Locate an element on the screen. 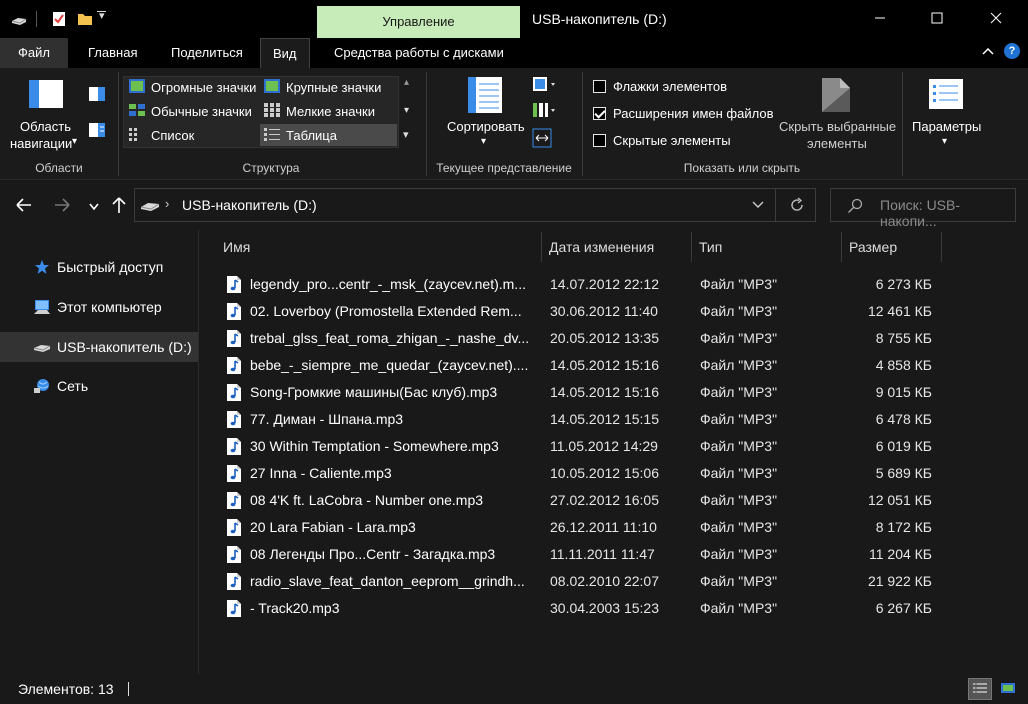  file-date: 11.11.2011 11:47 is located at coordinates (602, 554).